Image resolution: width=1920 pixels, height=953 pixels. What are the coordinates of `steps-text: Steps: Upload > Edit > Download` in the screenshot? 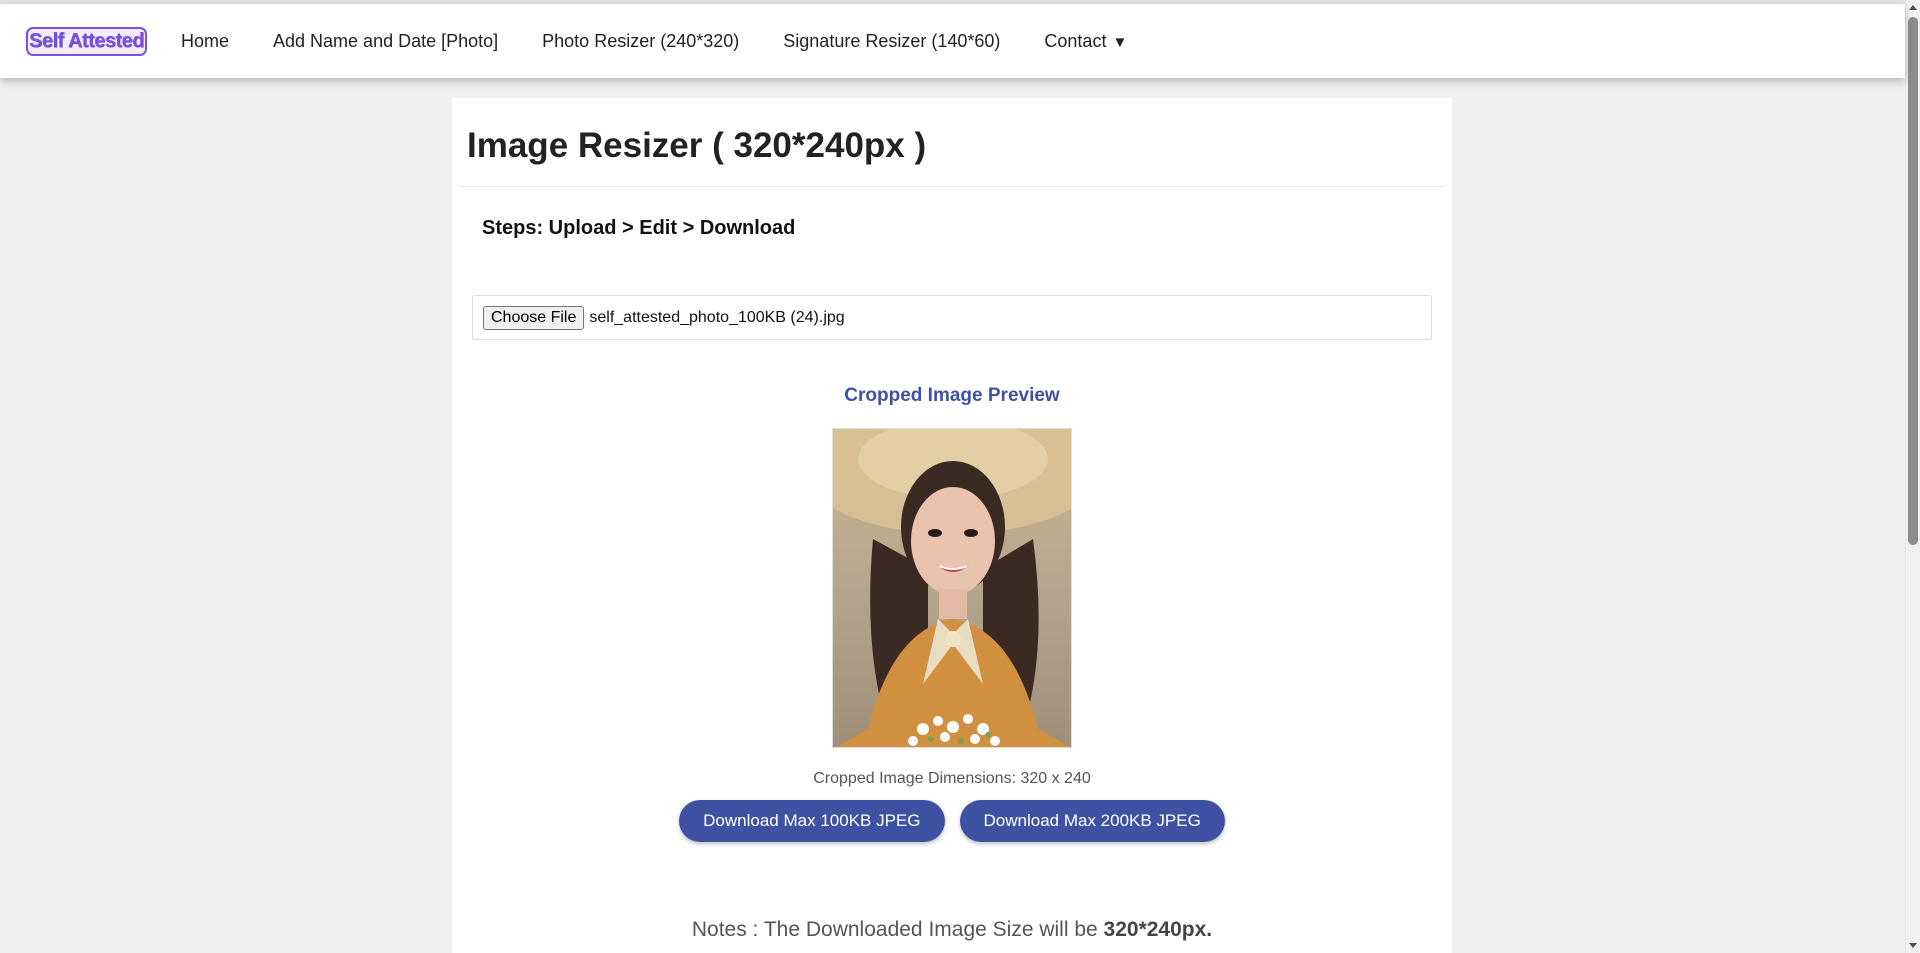 It's located at (639, 228).